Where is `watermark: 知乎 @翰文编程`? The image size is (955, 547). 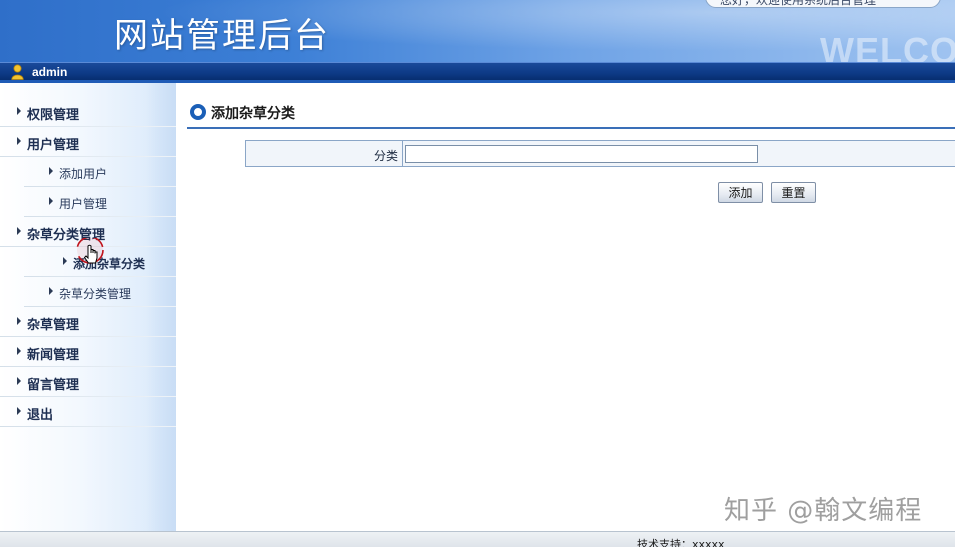
watermark: 知乎 @翰文编程 is located at coordinates (823, 511).